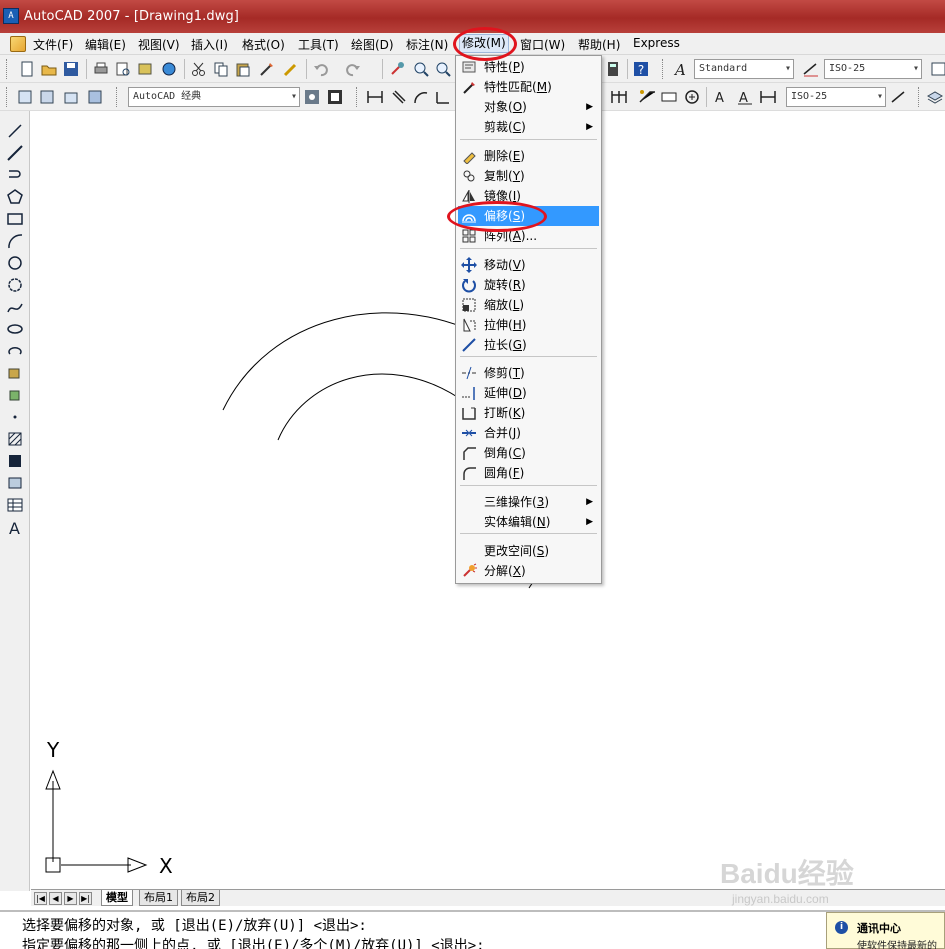  What do you see at coordinates (267, 69) in the screenshot?
I see `match-brush-icon` at bounding box center [267, 69].